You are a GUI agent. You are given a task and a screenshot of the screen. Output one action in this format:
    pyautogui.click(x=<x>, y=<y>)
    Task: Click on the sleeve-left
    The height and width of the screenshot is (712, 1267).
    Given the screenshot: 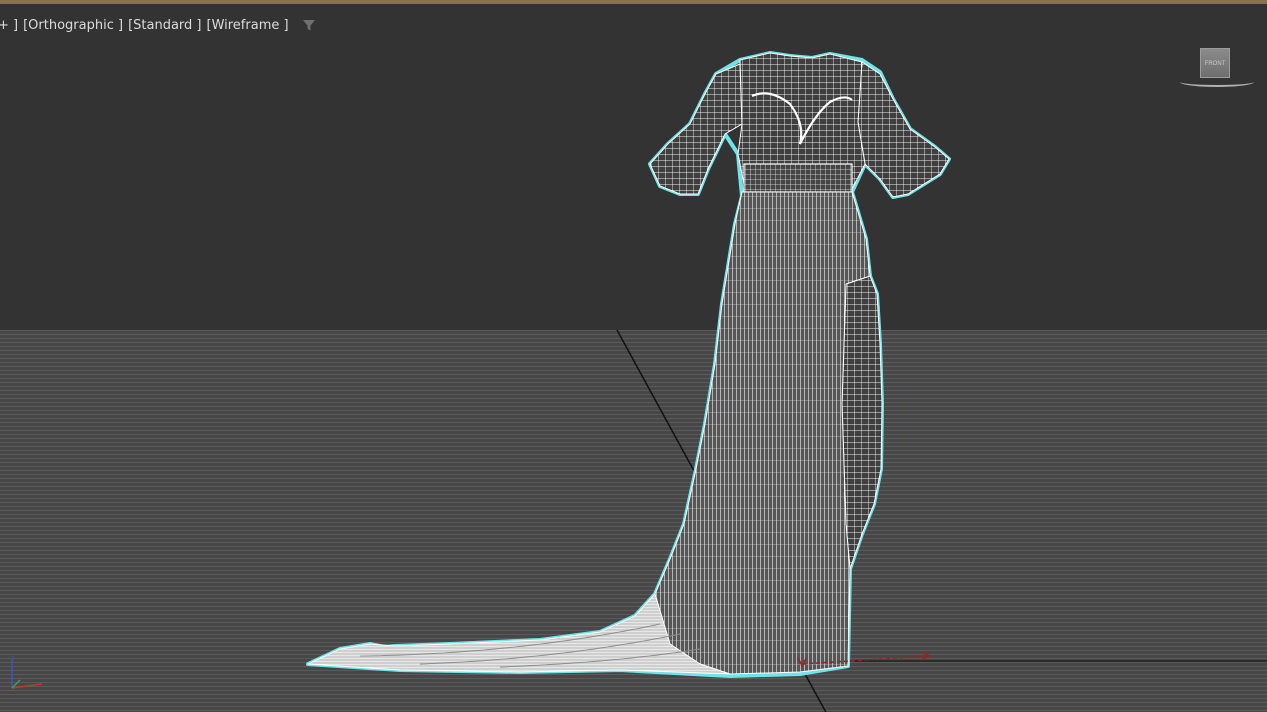 What is the action you would take?
    pyautogui.click(x=696, y=129)
    